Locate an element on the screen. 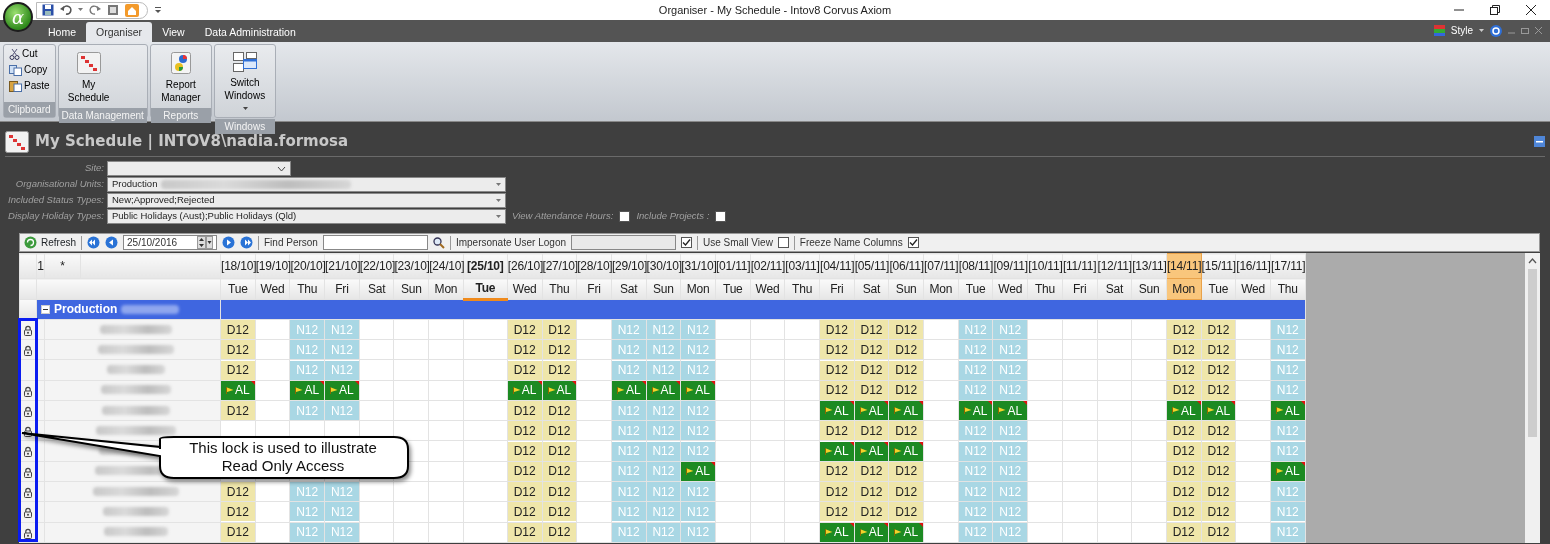 The height and width of the screenshot is (544, 1550). device-icon is located at coordinates (113, 10).